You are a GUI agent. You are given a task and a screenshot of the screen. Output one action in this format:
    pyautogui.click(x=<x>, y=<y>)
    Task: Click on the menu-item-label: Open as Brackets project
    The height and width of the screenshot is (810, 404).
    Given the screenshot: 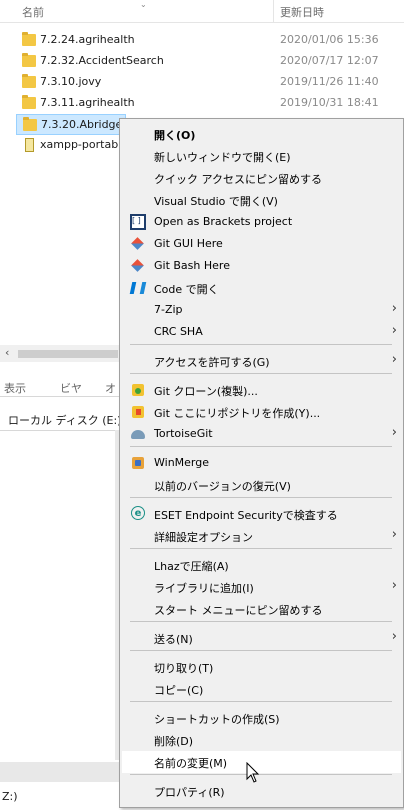 What is the action you would take?
    pyautogui.click(x=223, y=221)
    